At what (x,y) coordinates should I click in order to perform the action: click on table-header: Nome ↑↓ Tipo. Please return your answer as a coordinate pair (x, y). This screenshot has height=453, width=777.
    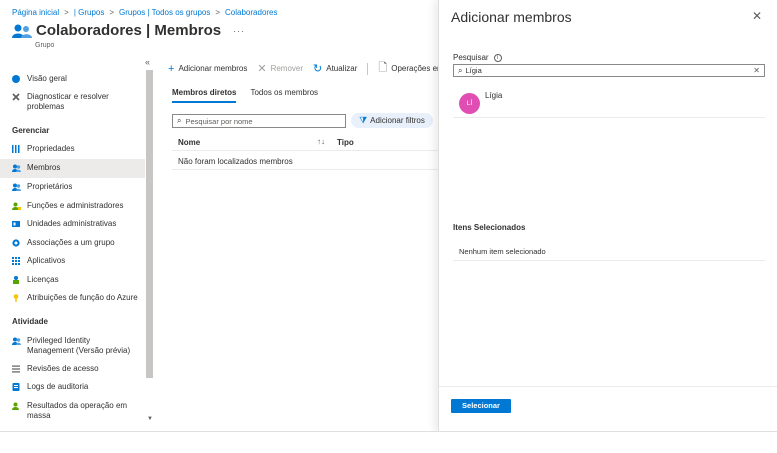
    Looking at the image, I should click on (305, 143).